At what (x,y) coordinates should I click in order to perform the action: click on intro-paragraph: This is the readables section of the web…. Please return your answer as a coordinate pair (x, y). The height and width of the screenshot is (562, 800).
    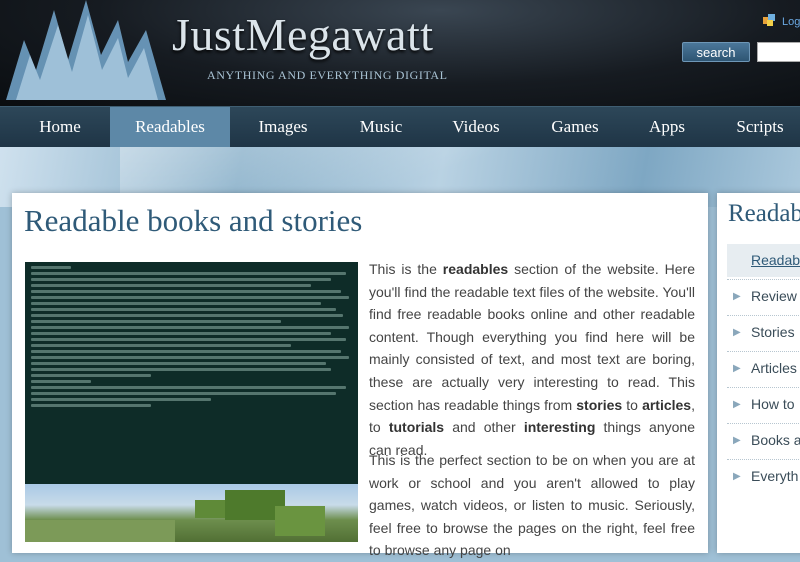
    Looking at the image, I should click on (532, 359).